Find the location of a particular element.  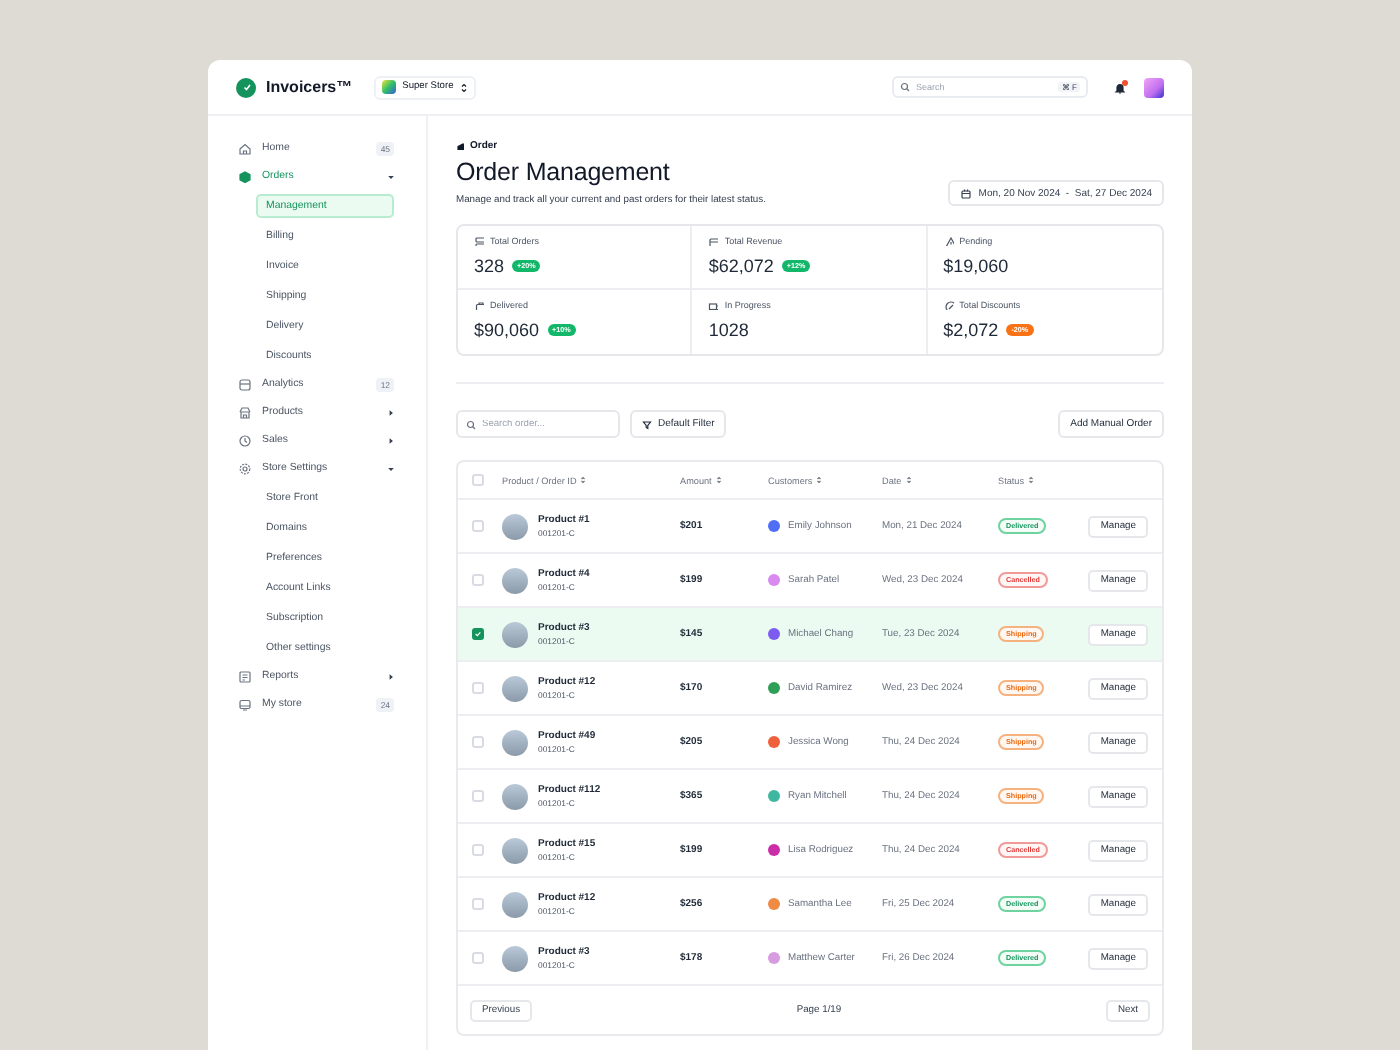

page-title: Order Management is located at coordinates (564, 173).